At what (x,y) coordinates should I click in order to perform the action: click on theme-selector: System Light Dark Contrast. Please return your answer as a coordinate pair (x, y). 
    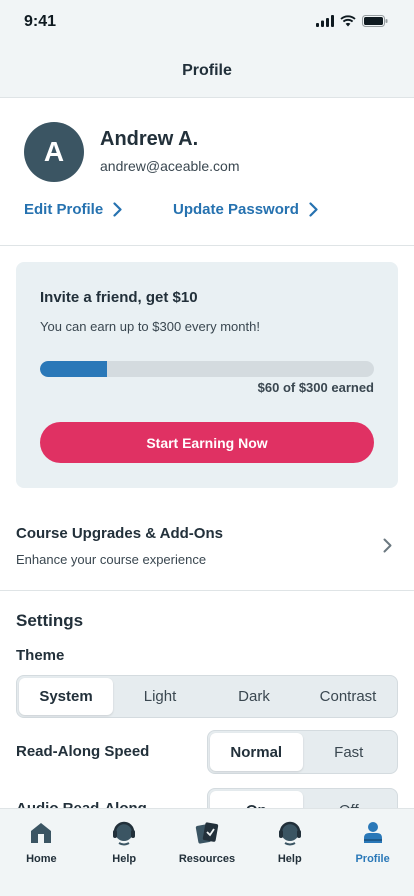
    Looking at the image, I should click on (207, 696).